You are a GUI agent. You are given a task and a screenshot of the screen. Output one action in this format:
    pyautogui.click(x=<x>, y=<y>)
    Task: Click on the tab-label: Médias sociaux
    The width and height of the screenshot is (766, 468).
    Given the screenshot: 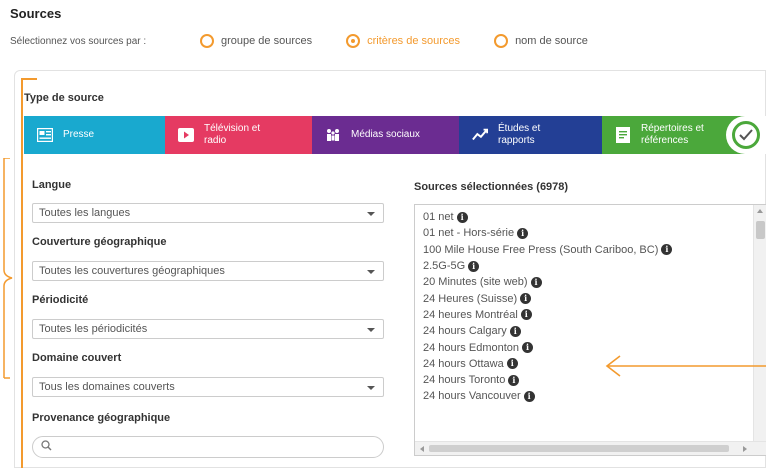 What is the action you would take?
    pyautogui.click(x=385, y=134)
    